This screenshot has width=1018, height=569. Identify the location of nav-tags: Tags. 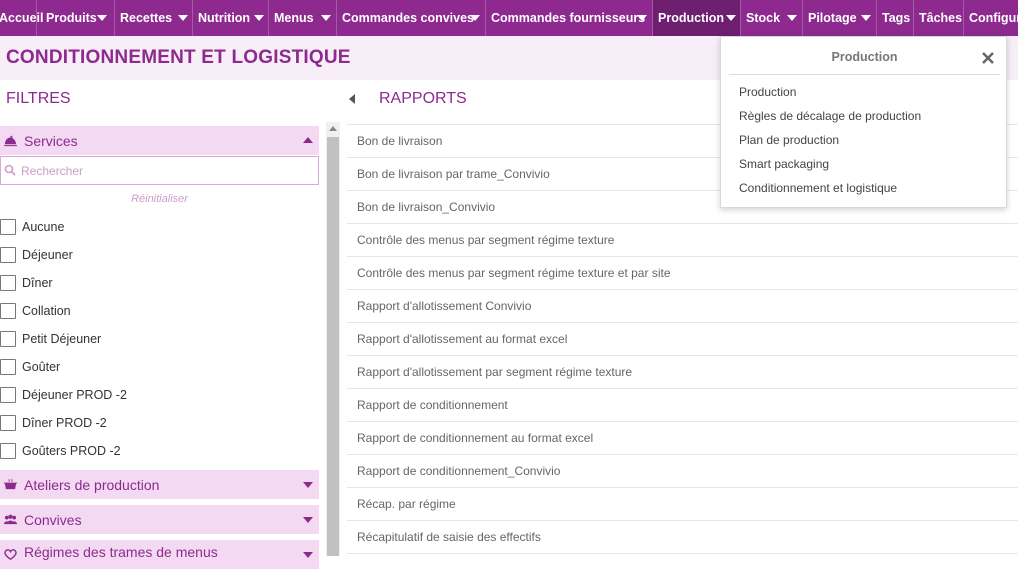
(895, 18).